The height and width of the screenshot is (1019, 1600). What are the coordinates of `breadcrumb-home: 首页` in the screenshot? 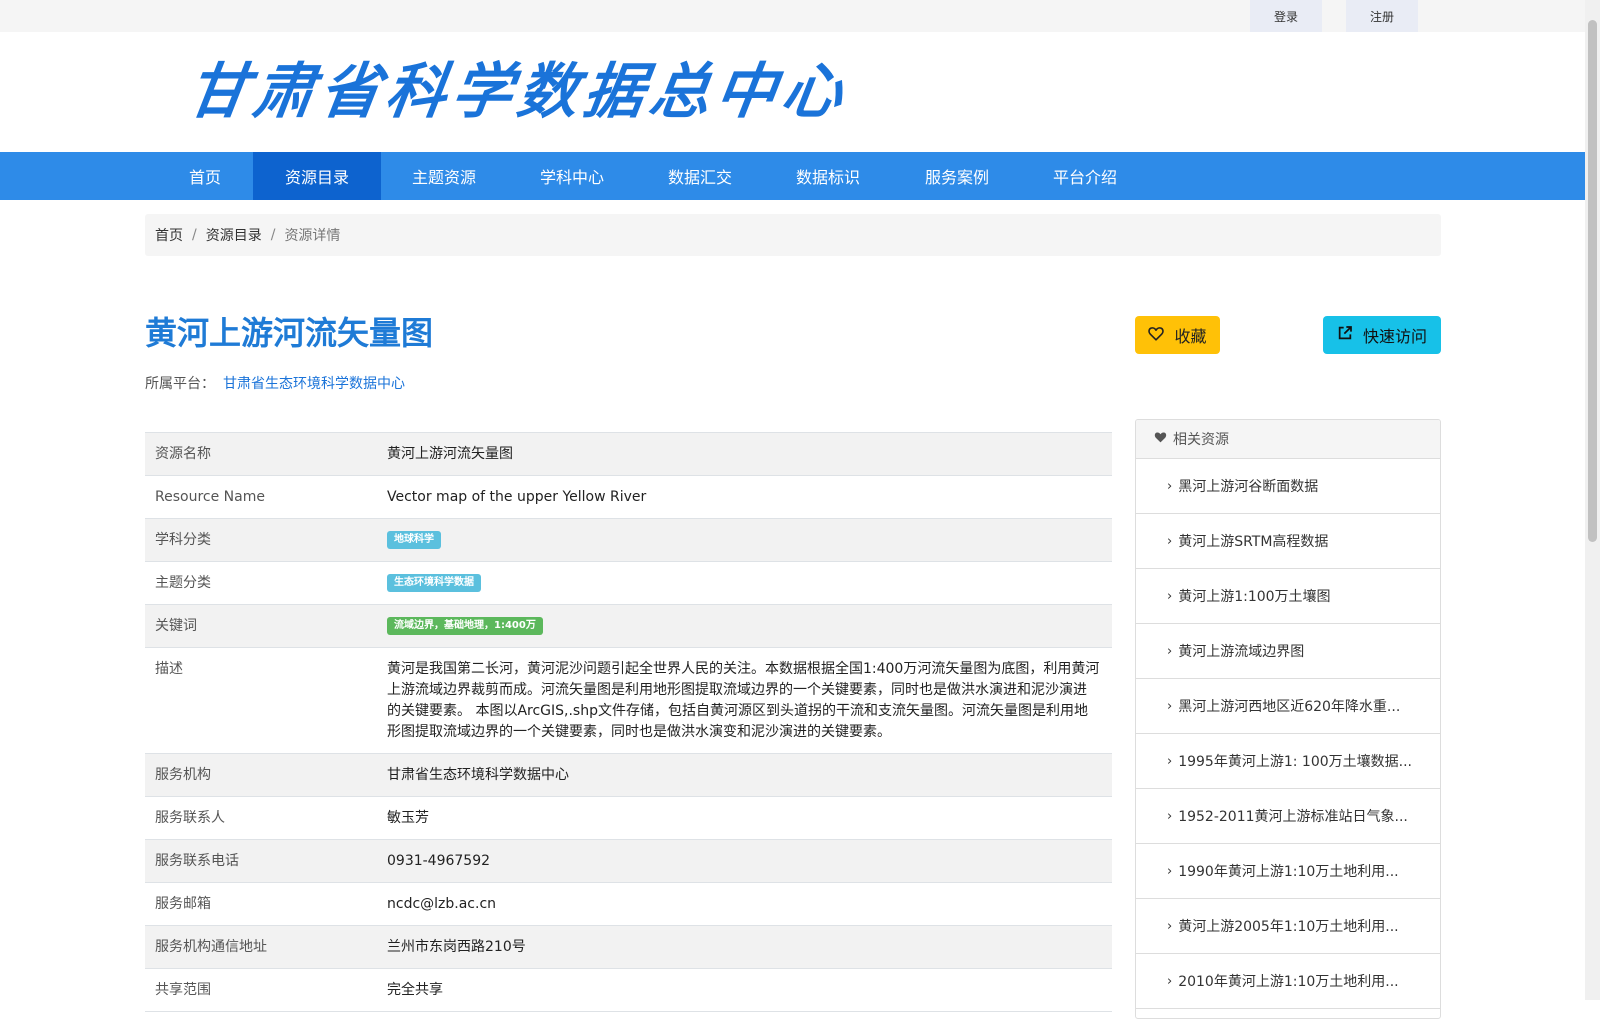 It's located at (169, 235).